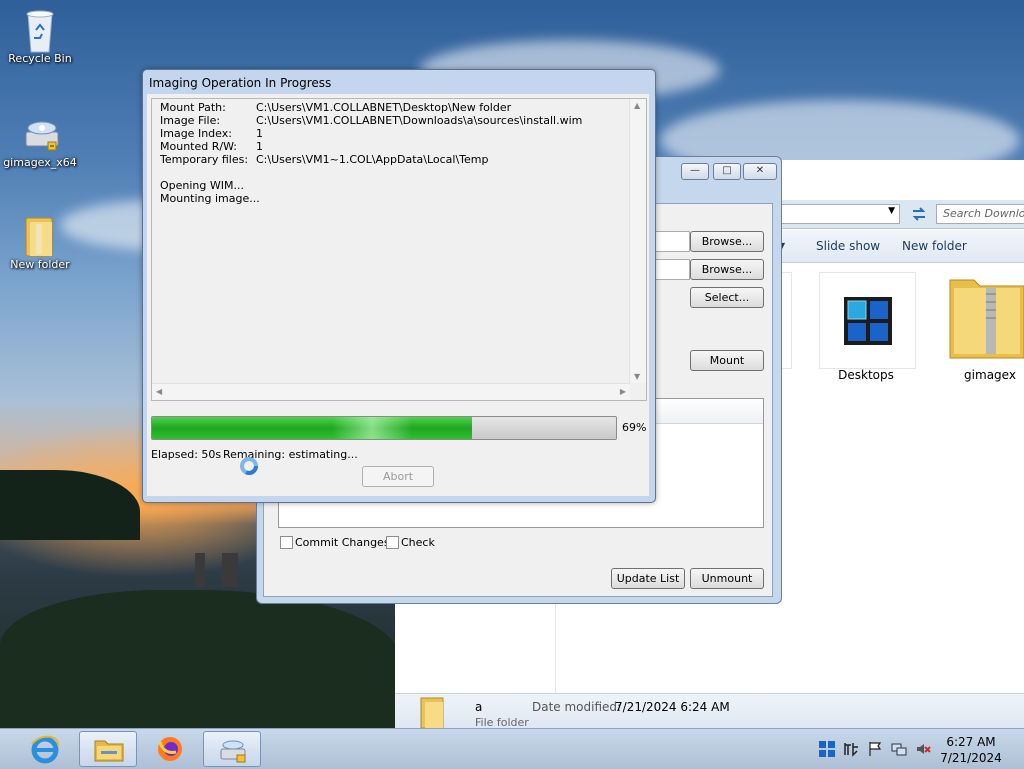 This screenshot has height=769, width=1024. Describe the element at coordinates (479, 707) in the screenshot. I see `details-name: a` at that location.